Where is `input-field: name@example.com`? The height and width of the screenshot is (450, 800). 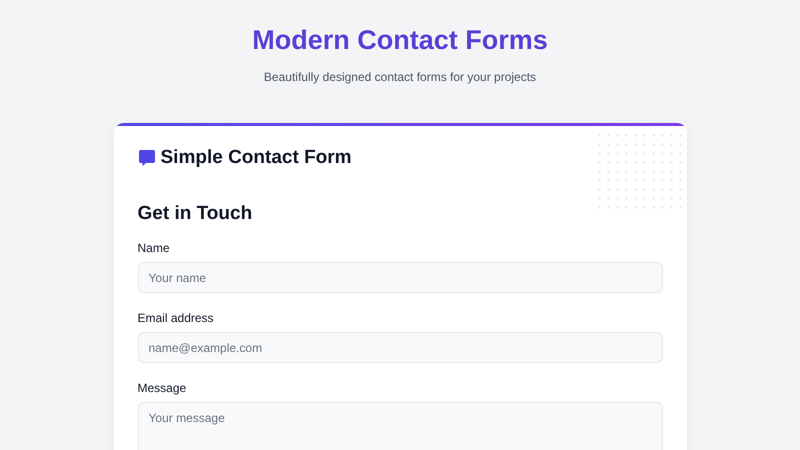
input-field: name@example.com is located at coordinates (400, 347).